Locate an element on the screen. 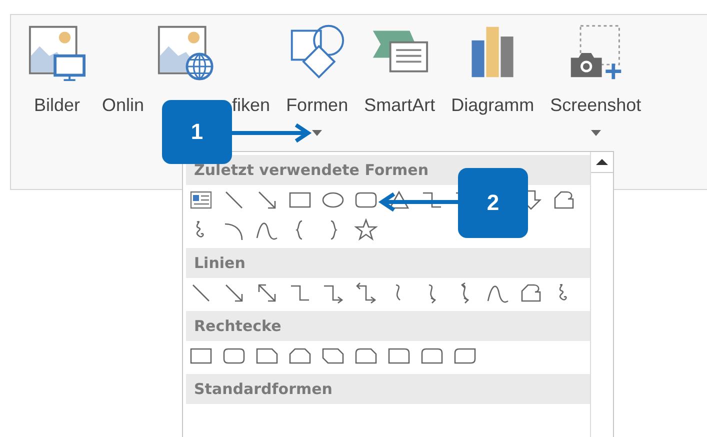  shapes-button: Formen is located at coordinates (317, 87).